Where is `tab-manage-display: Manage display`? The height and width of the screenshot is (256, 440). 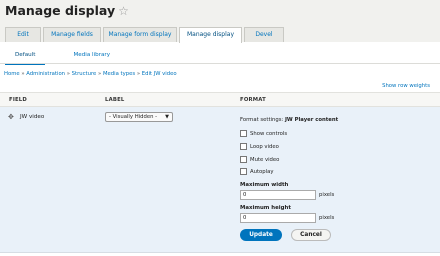
tab-manage-display: Manage display is located at coordinates (210, 35).